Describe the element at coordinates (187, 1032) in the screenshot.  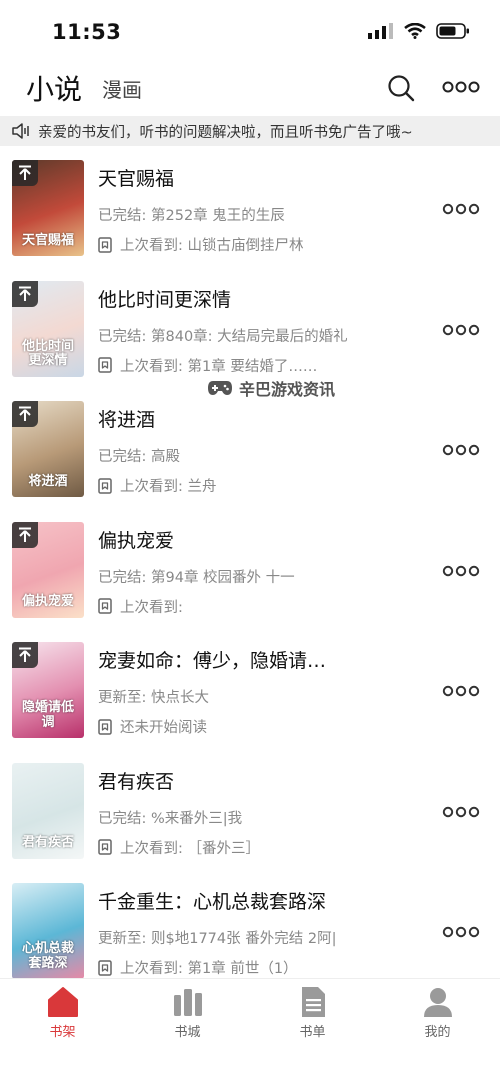
I see `tab-bookstore-label: 书城` at that location.